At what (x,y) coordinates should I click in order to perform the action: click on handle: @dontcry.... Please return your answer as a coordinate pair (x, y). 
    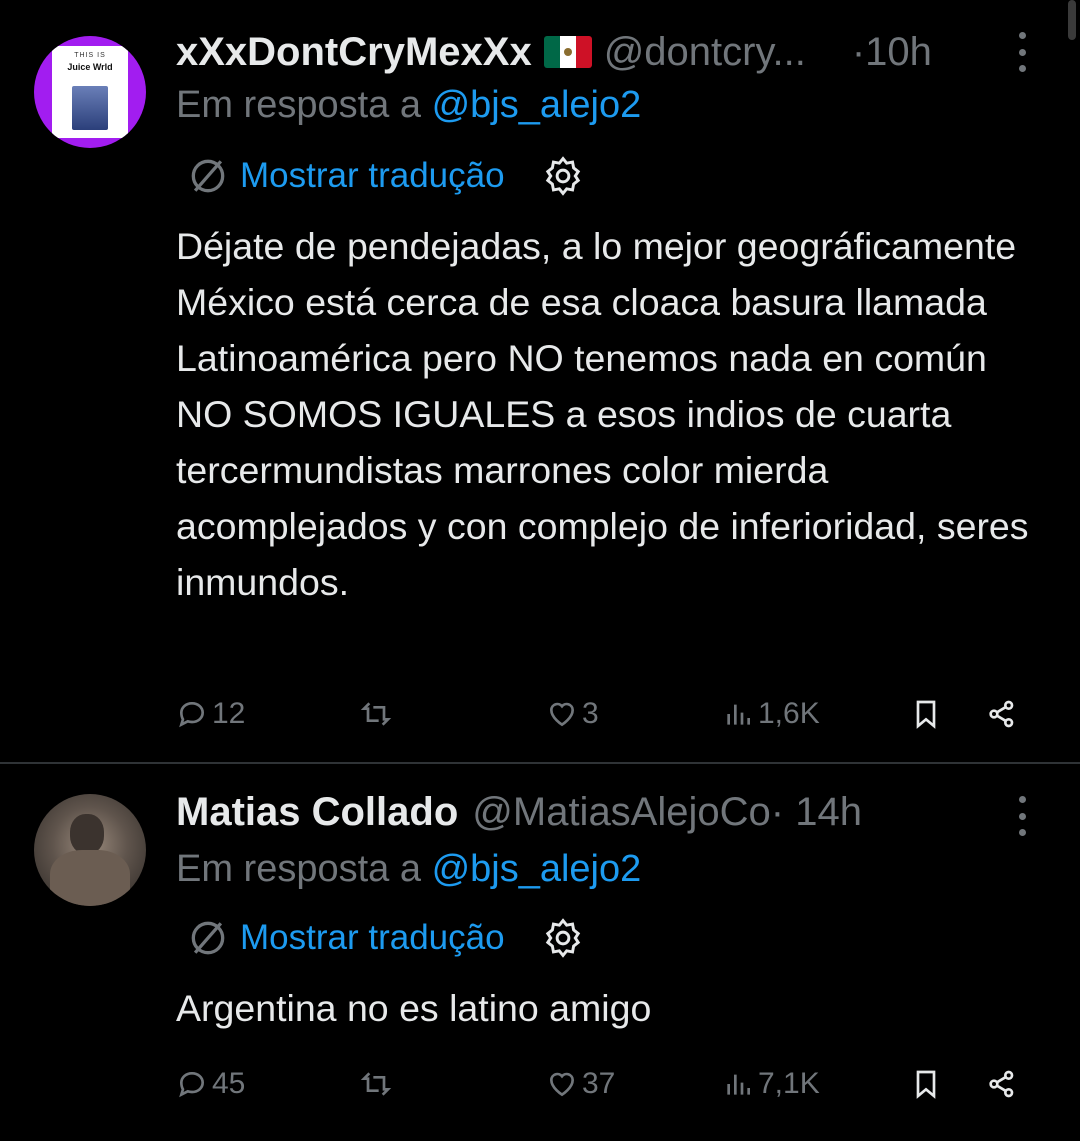
    Looking at the image, I should click on (705, 52).